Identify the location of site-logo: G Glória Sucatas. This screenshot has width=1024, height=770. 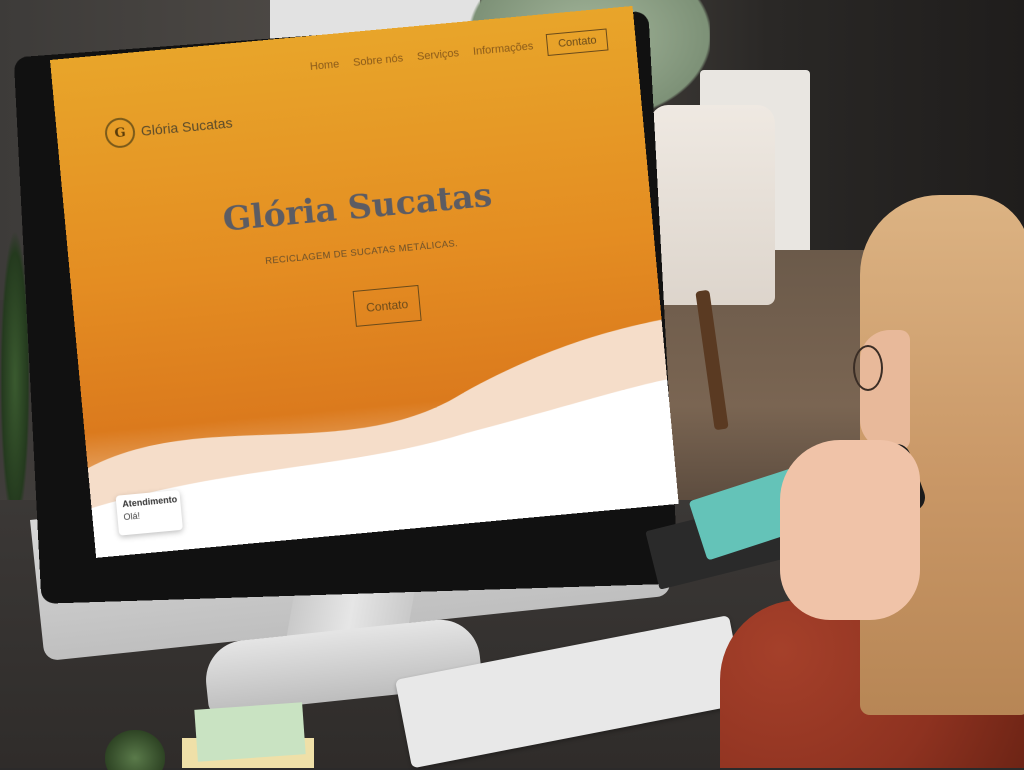
(168, 128).